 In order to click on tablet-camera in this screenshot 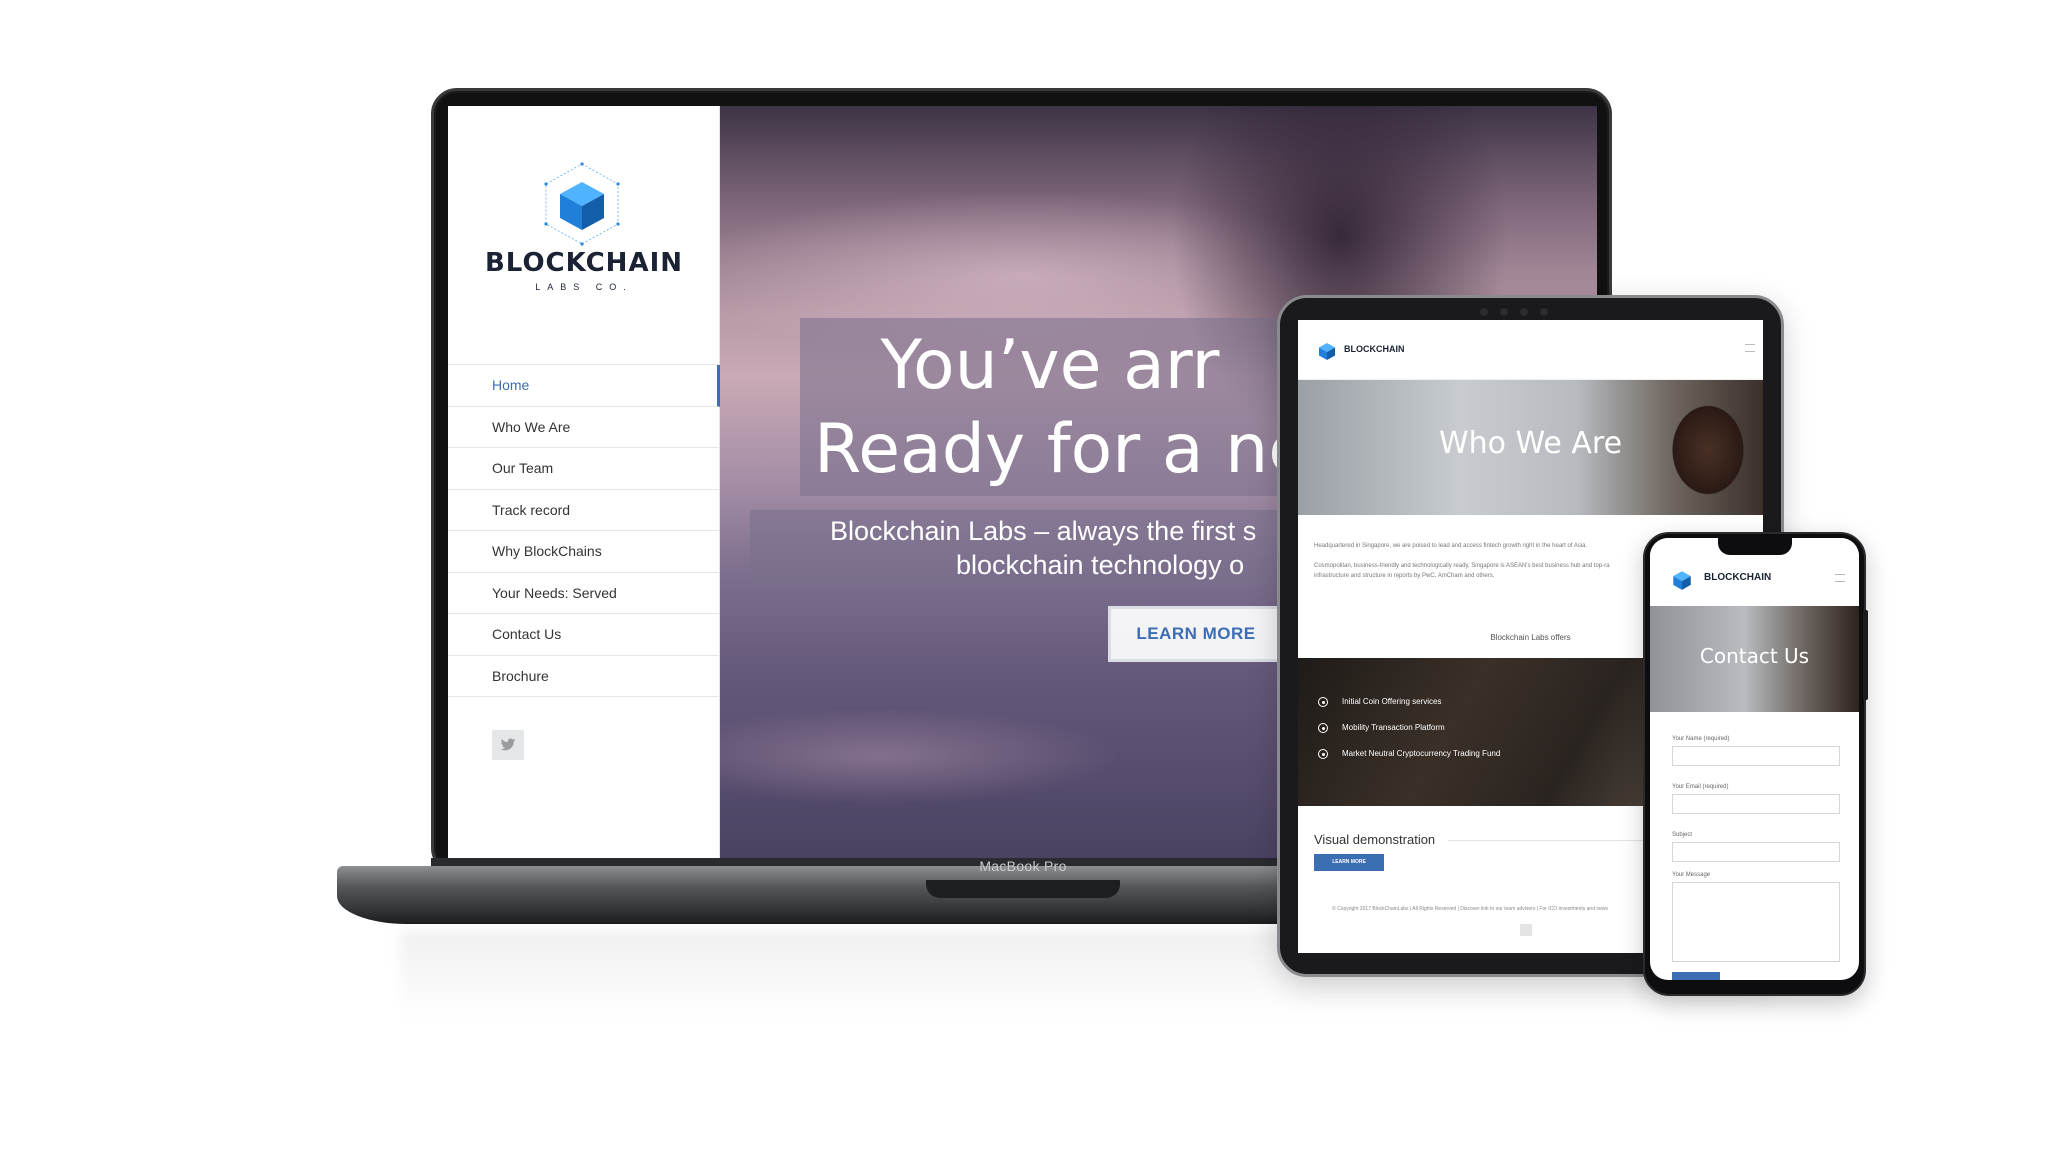, I will do `click(1535, 309)`.